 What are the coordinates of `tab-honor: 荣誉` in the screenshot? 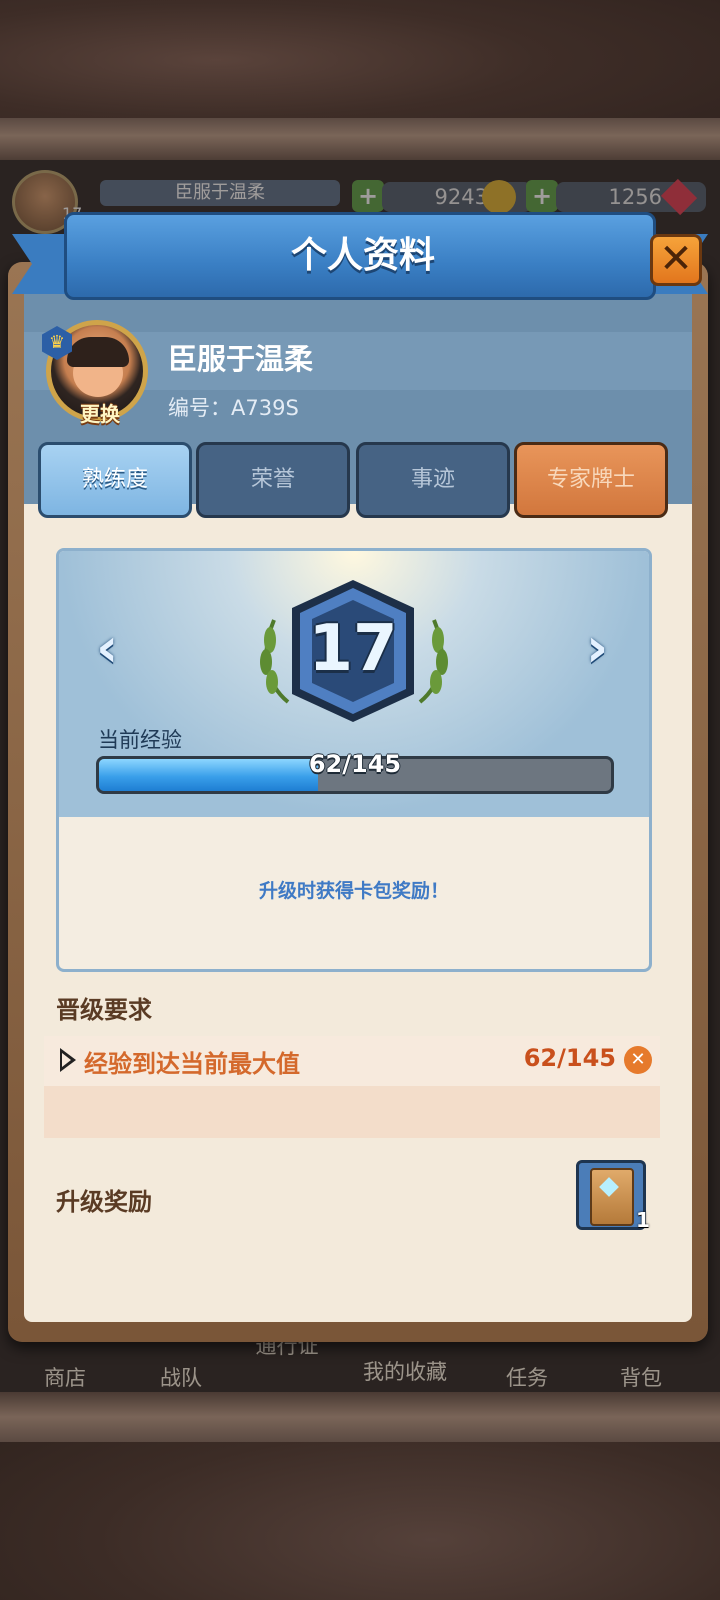 It's located at (273, 480).